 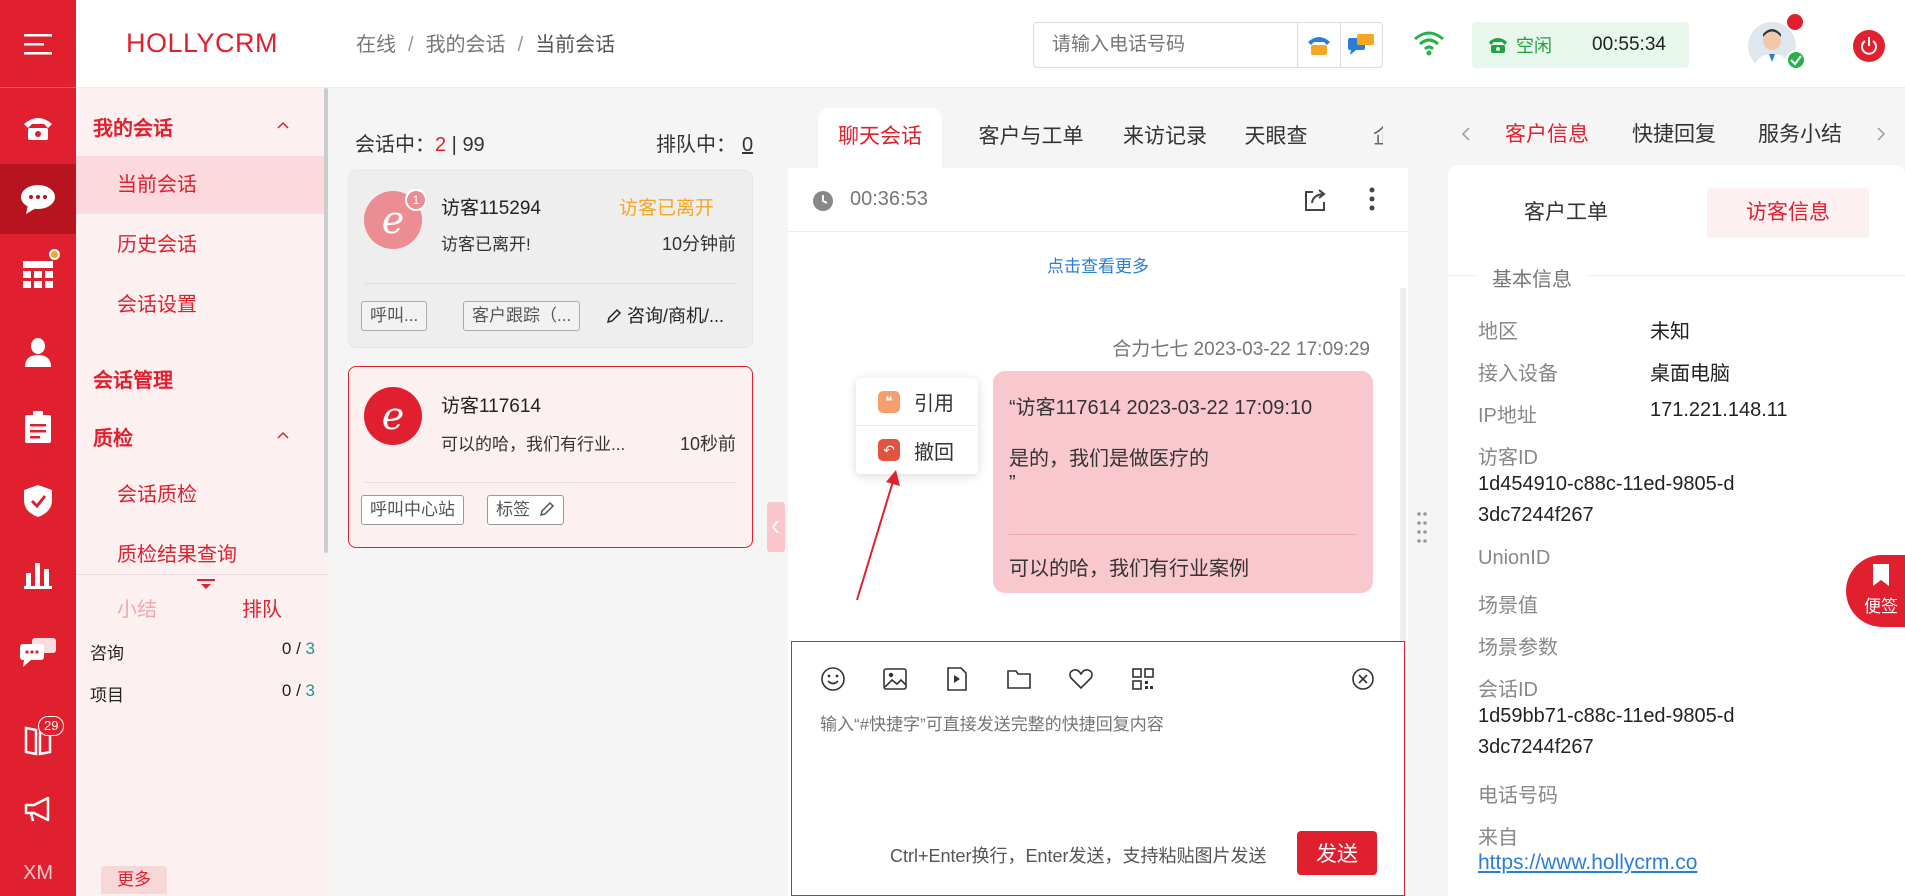 What do you see at coordinates (412, 510) in the screenshot?
I see `session-tag: 呼叫中心站` at bounding box center [412, 510].